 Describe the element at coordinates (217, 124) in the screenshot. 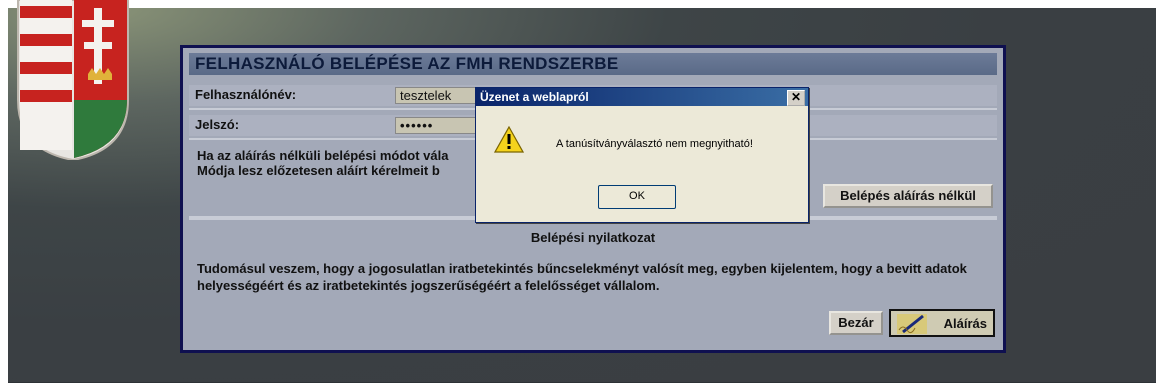

I see `password-label: Jelszó:` at that location.